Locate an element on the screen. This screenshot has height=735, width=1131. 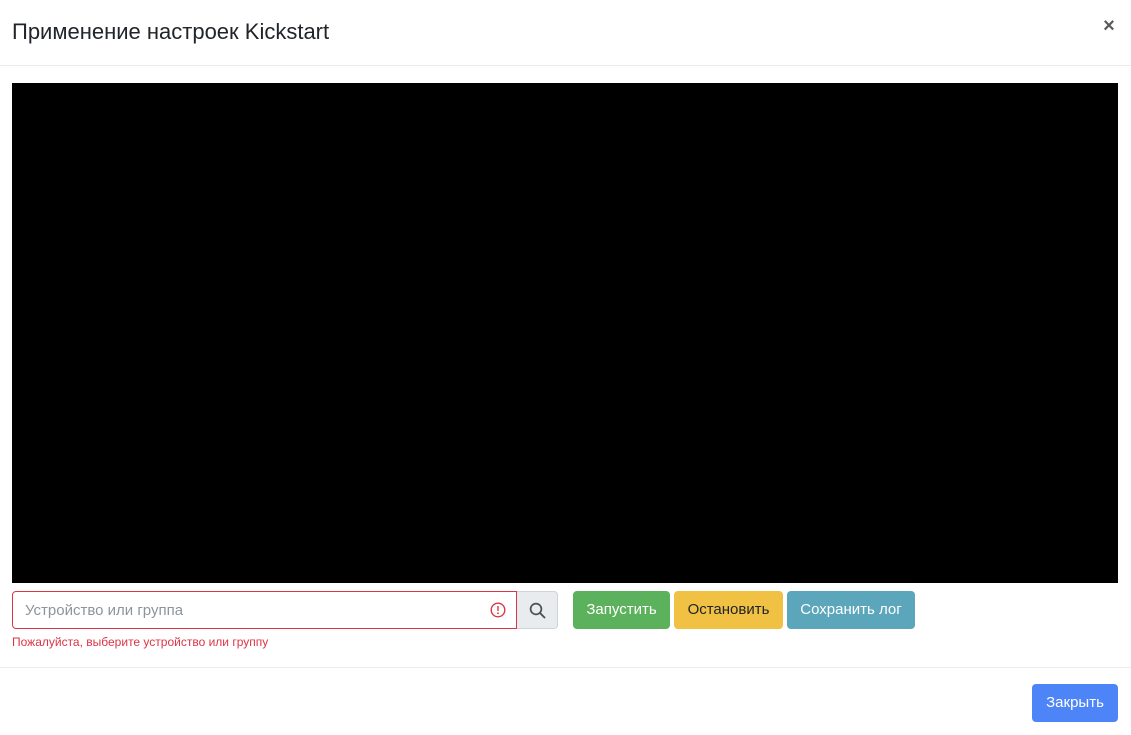
start-button: Запустить is located at coordinates (621, 610).